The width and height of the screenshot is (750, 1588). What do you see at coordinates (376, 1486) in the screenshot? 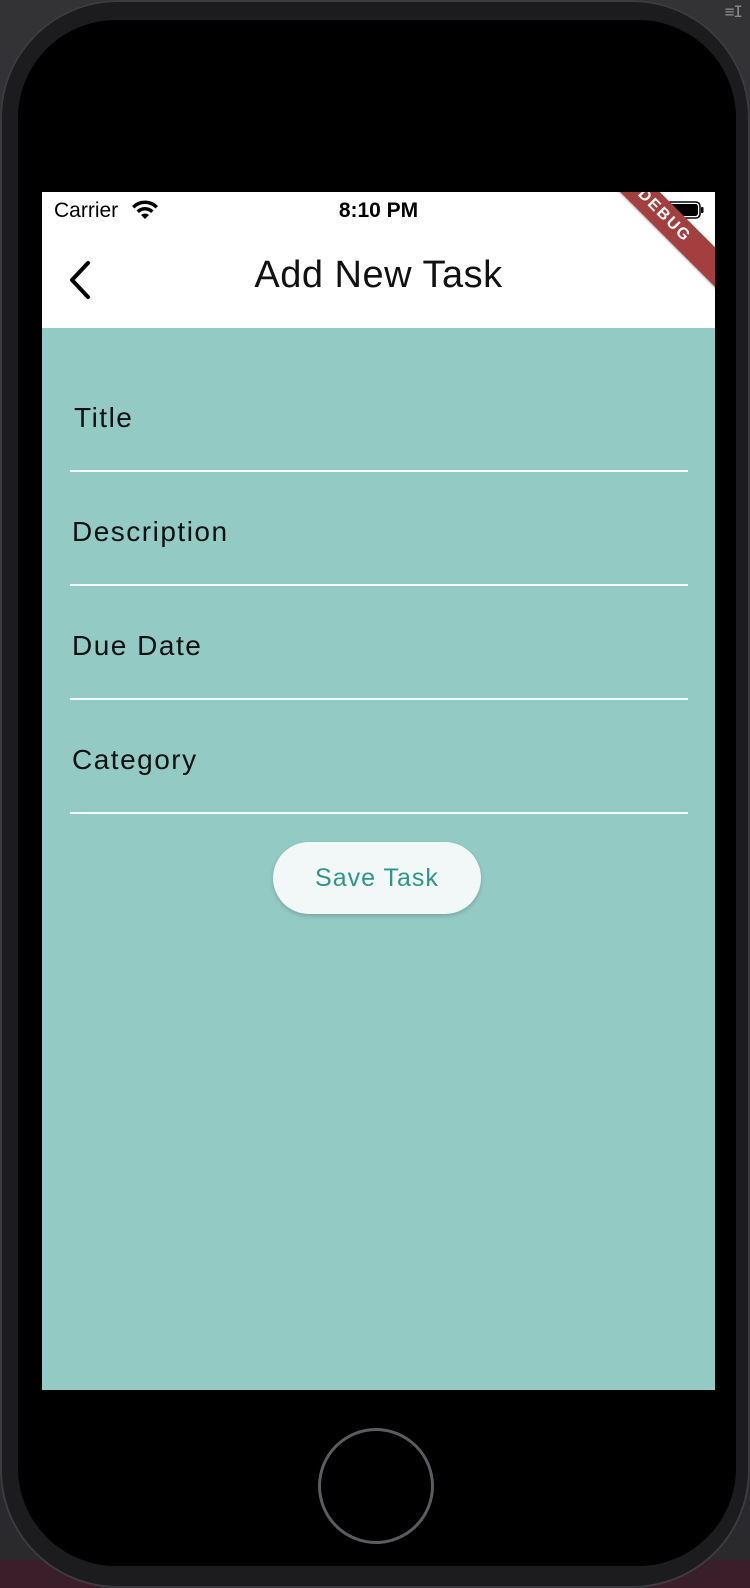
I see `home-button` at bounding box center [376, 1486].